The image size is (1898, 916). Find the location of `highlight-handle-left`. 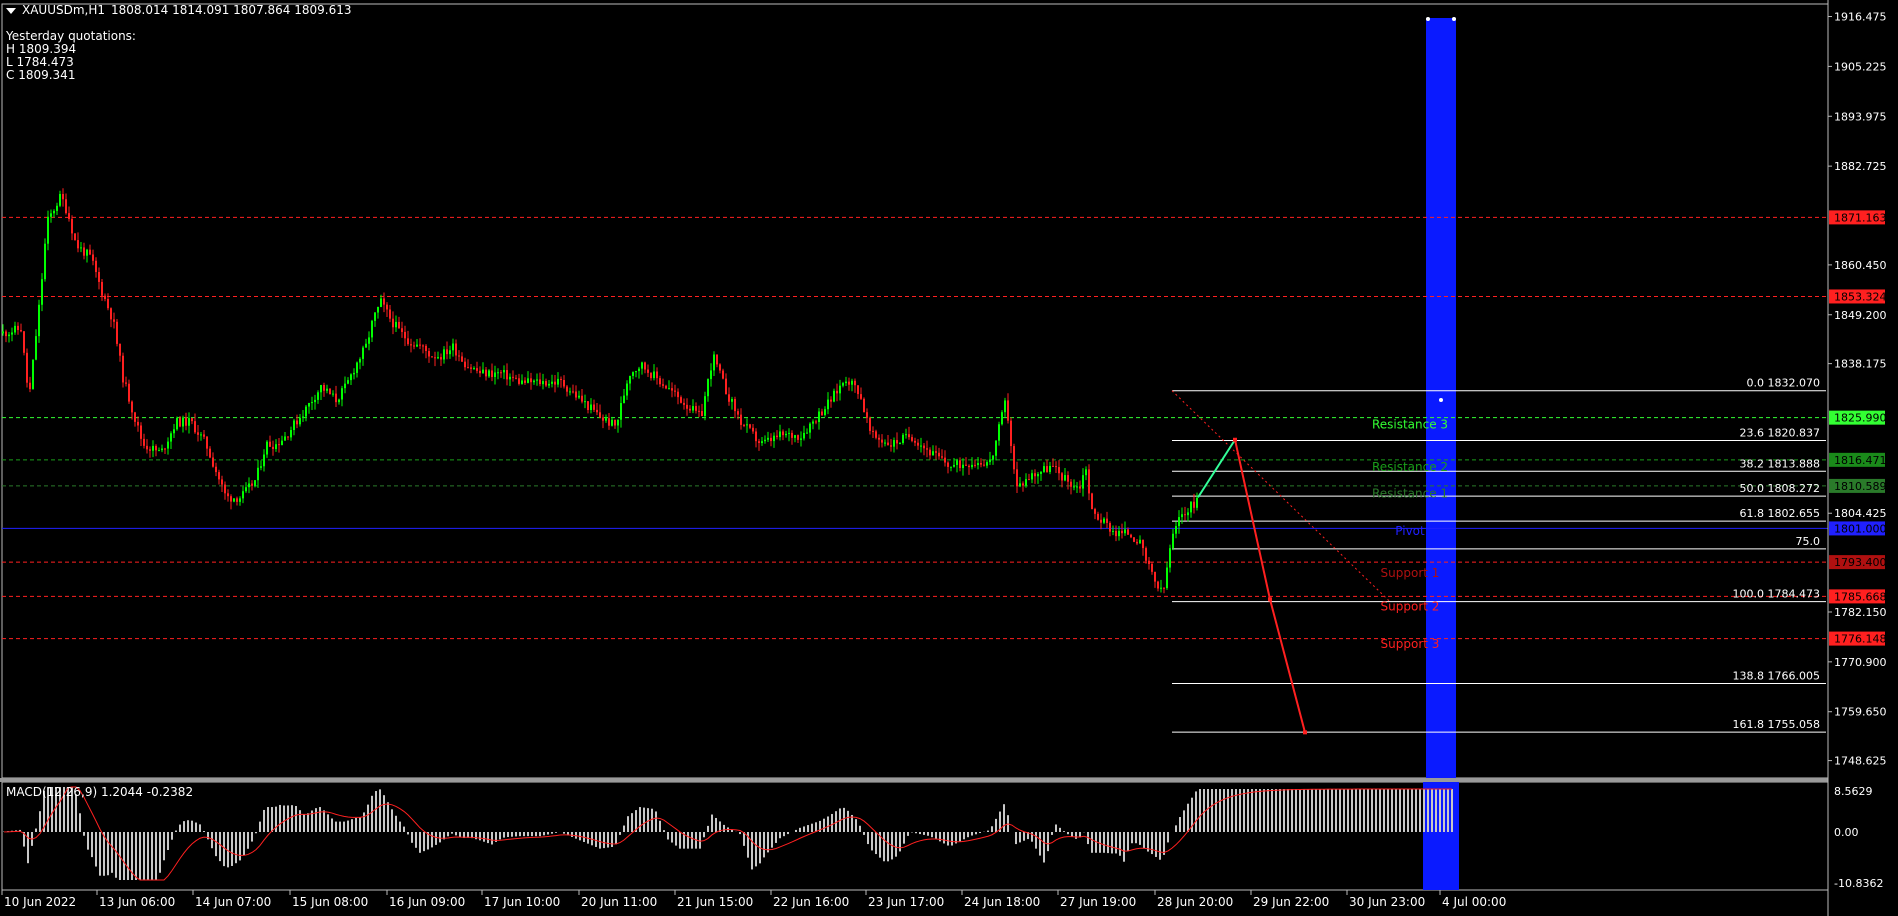

highlight-handle-left is located at coordinates (1428, 19).